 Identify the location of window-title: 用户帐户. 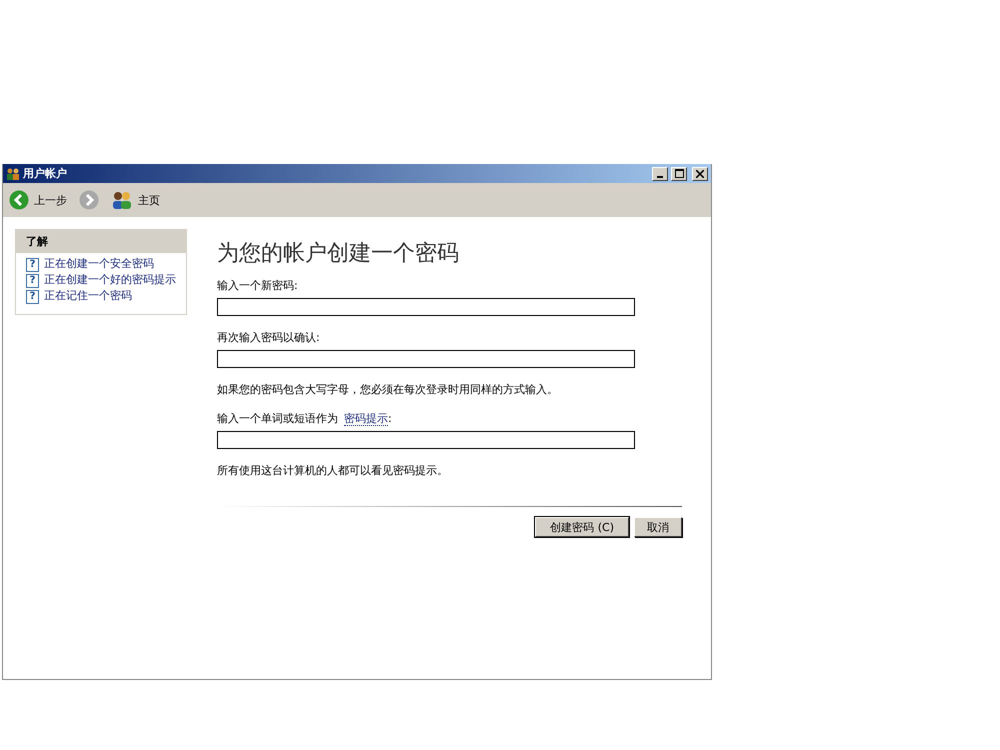
(45, 173).